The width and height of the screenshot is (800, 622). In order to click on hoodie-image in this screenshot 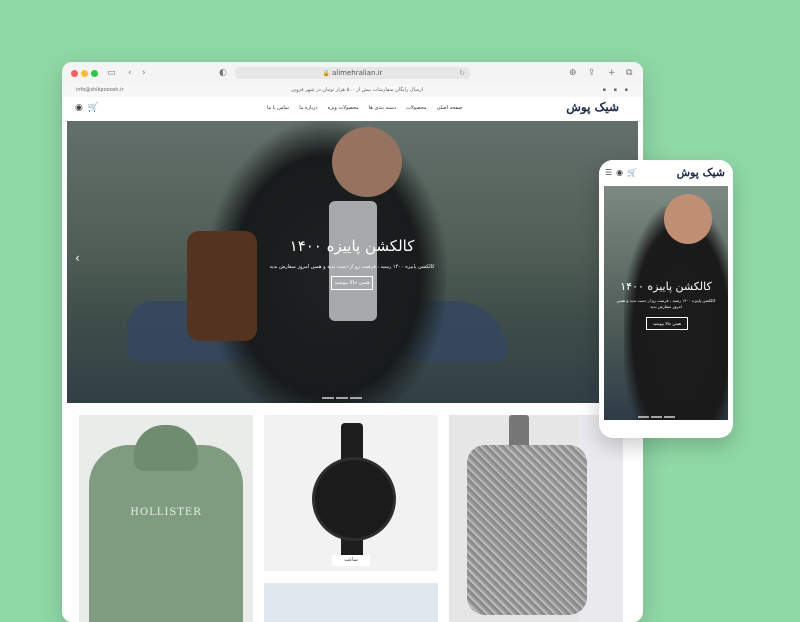, I will do `click(166, 533)`.